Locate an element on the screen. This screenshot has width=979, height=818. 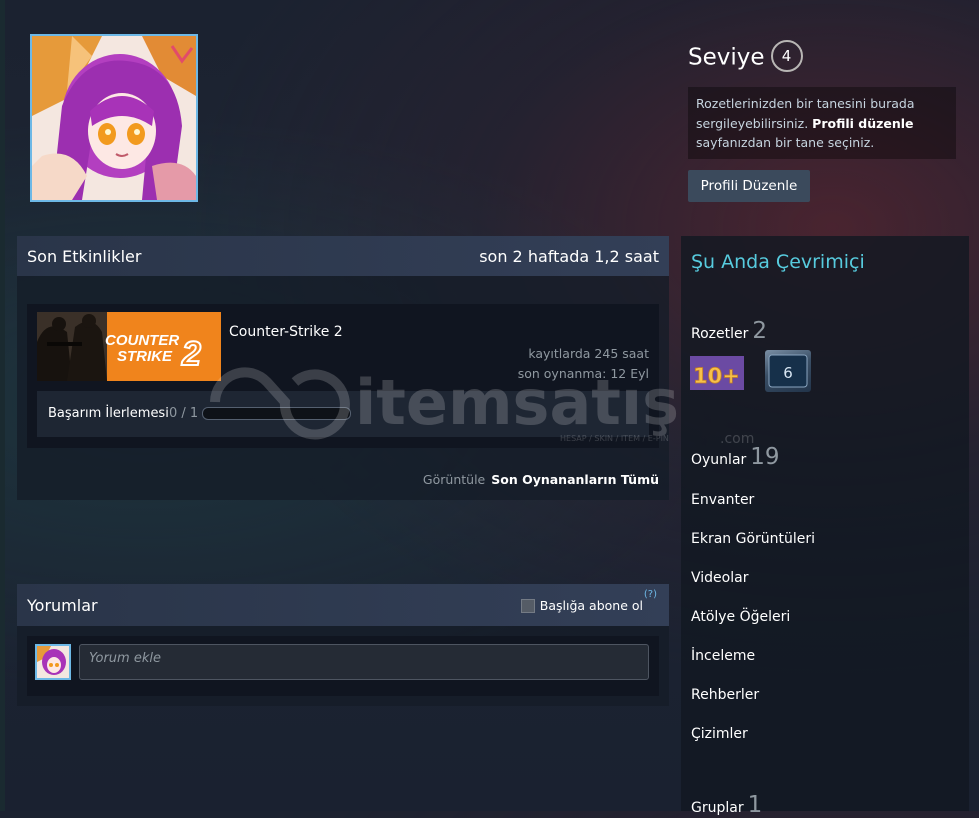
groups-link: Gruplar 1 is located at coordinates (726, 805).